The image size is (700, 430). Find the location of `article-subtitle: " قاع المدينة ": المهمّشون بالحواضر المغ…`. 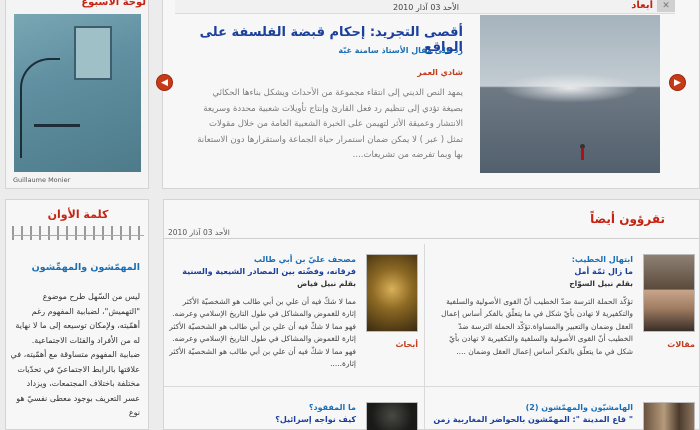

article-subtitle: " قاع المدينة ": المهمّشون بالحواضر المغ… is located at coordinates (533, 419).